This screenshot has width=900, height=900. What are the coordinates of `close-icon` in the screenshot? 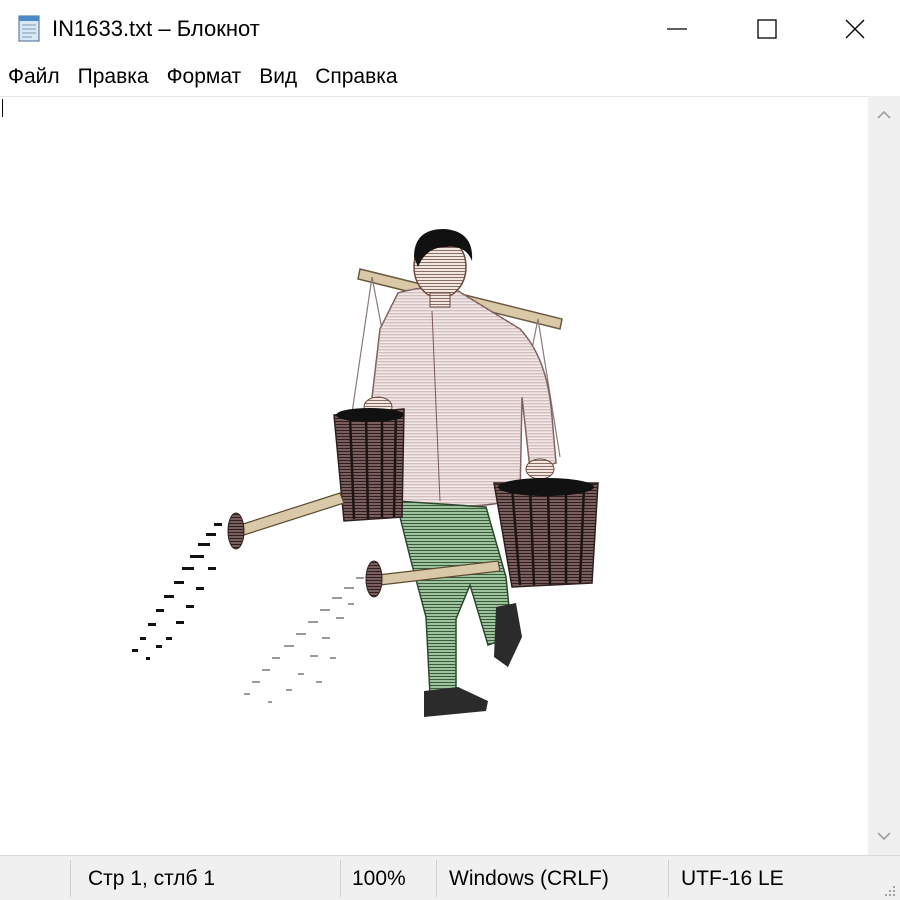 It's located at (855, 29).